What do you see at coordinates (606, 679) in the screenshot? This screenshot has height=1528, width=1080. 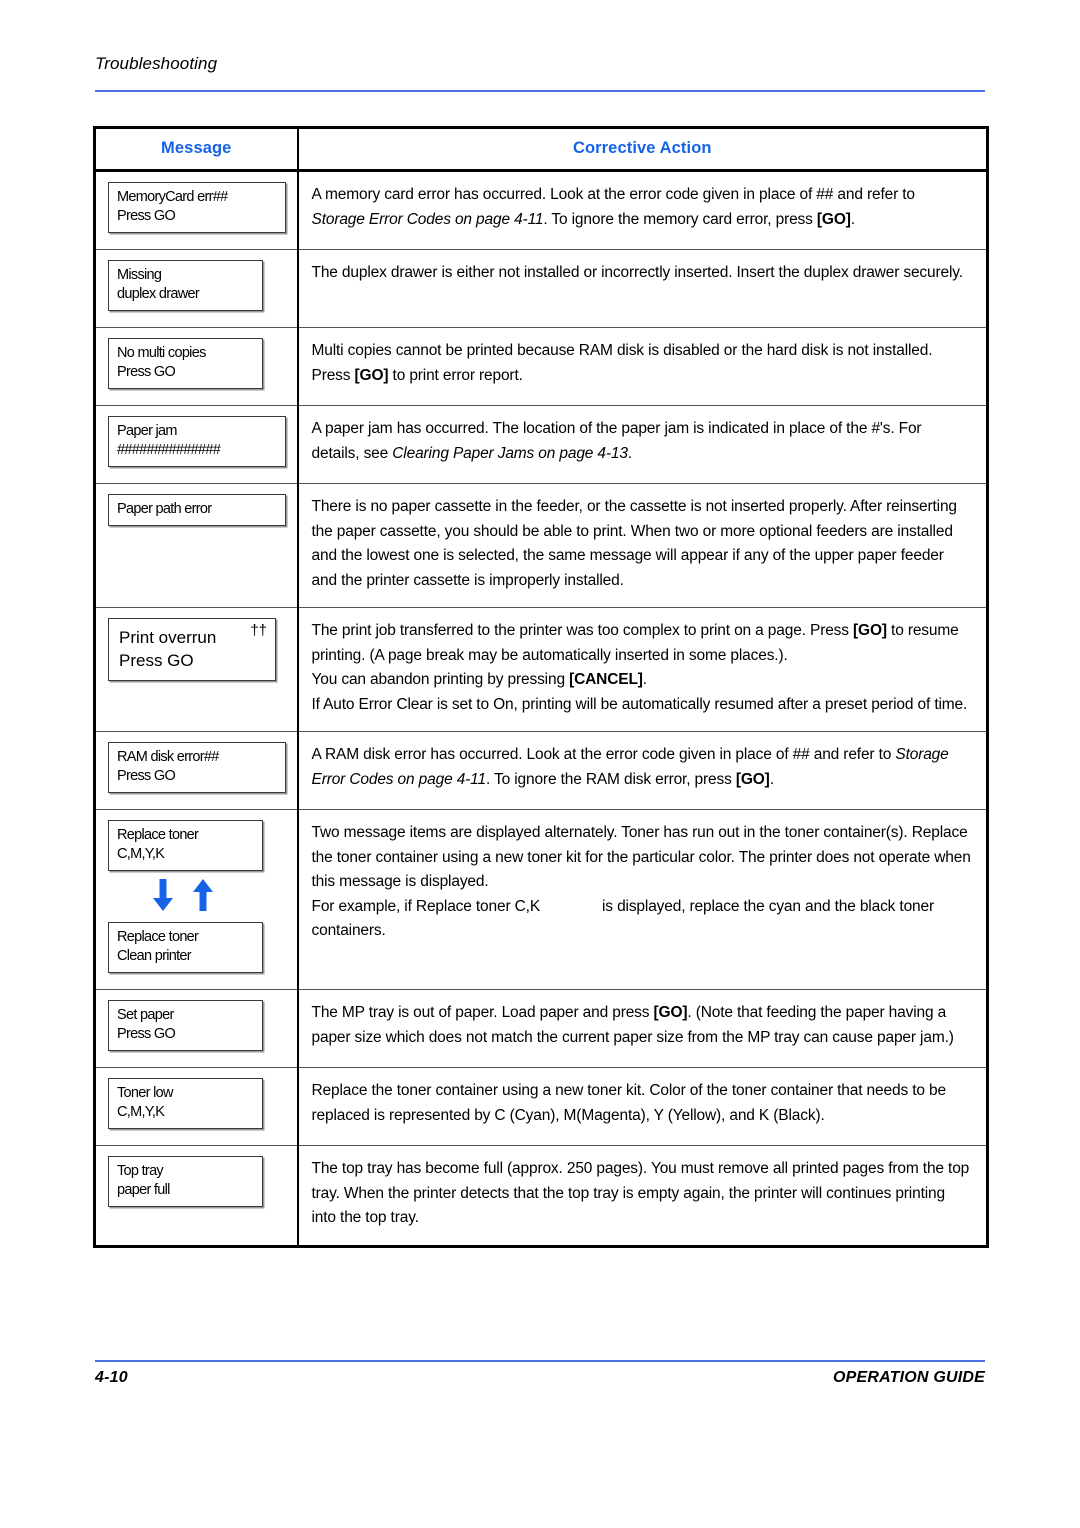 I see `key-label: [CANCEL]` at bounding box center [606, 679].